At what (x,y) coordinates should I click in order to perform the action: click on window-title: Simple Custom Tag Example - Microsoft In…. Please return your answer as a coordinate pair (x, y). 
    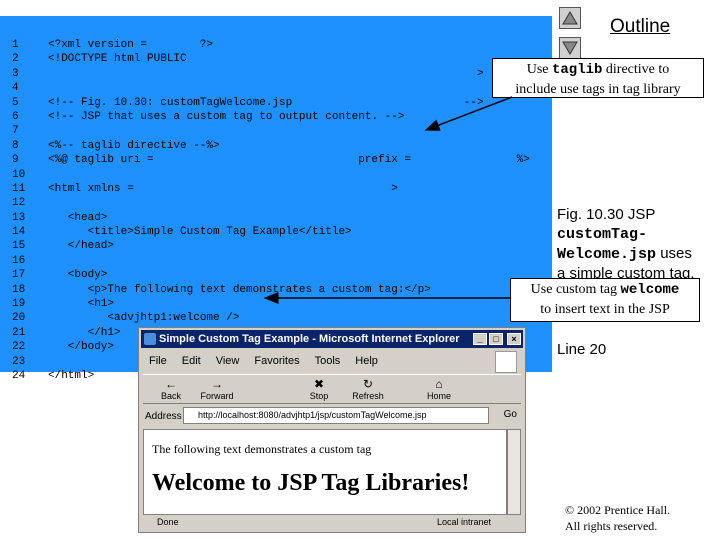
    Looking at the image, I should click on (309, 339).